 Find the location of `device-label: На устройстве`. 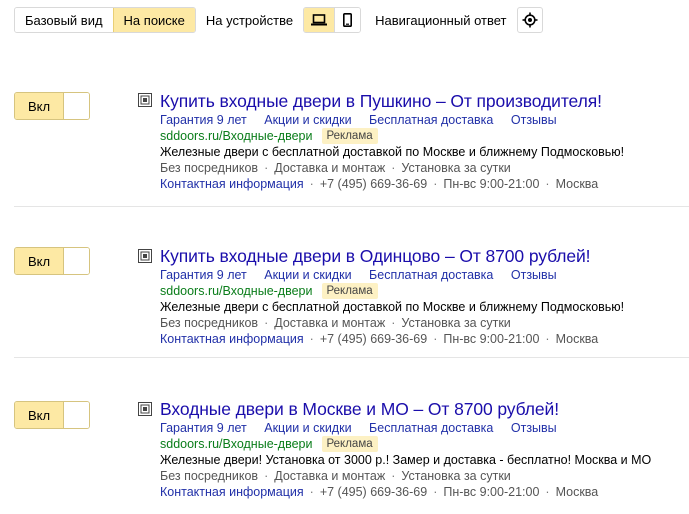

device-label: На устройстве is located at coordinates (249, 20).